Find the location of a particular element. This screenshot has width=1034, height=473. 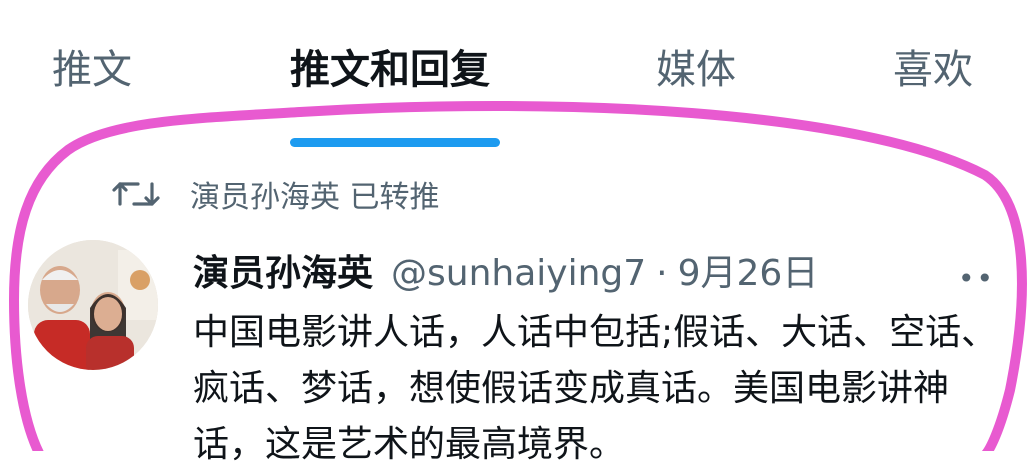

active-tab-indicator is located at coordinates (395, 142).